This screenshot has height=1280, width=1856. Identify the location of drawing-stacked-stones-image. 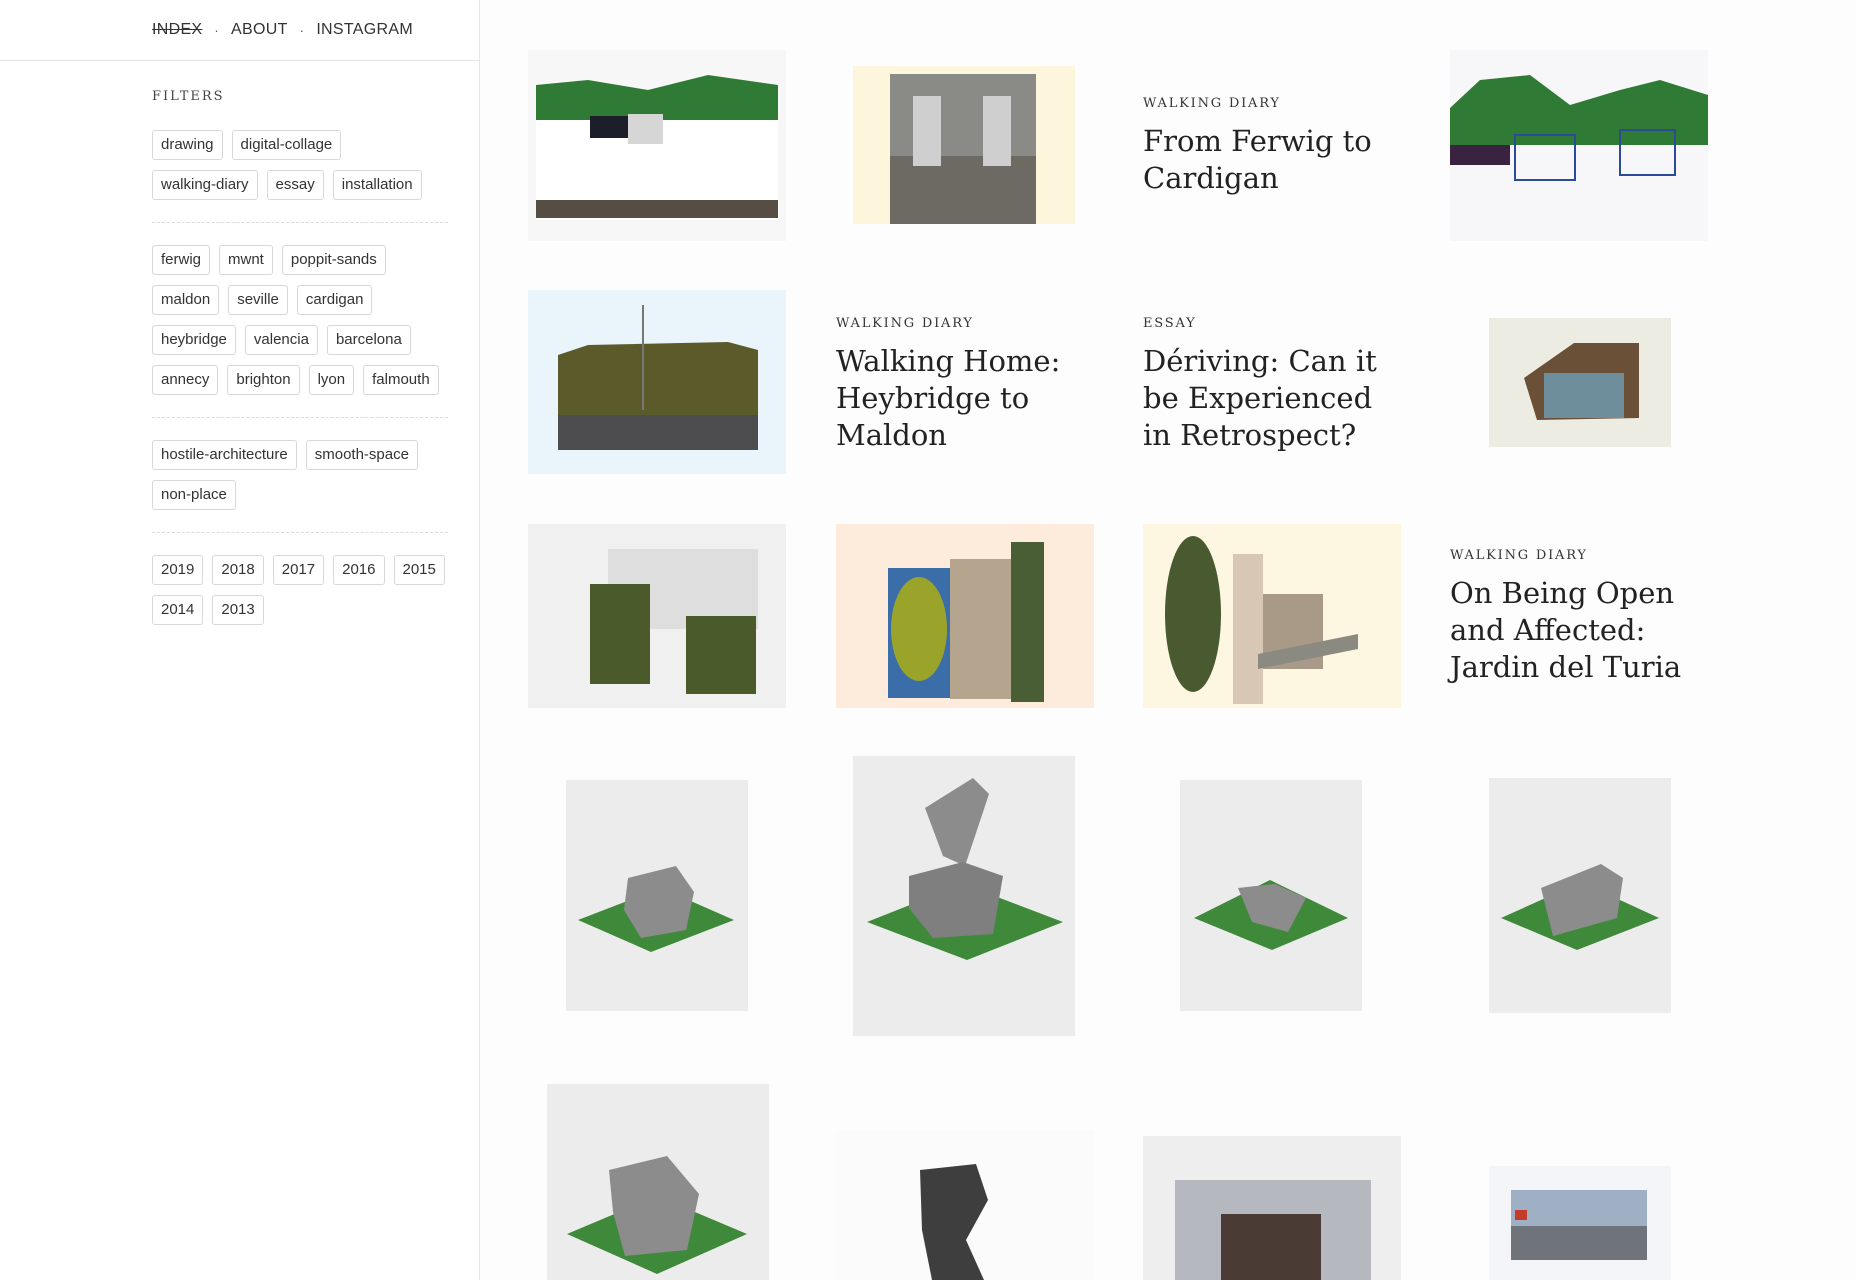
(964, 896).